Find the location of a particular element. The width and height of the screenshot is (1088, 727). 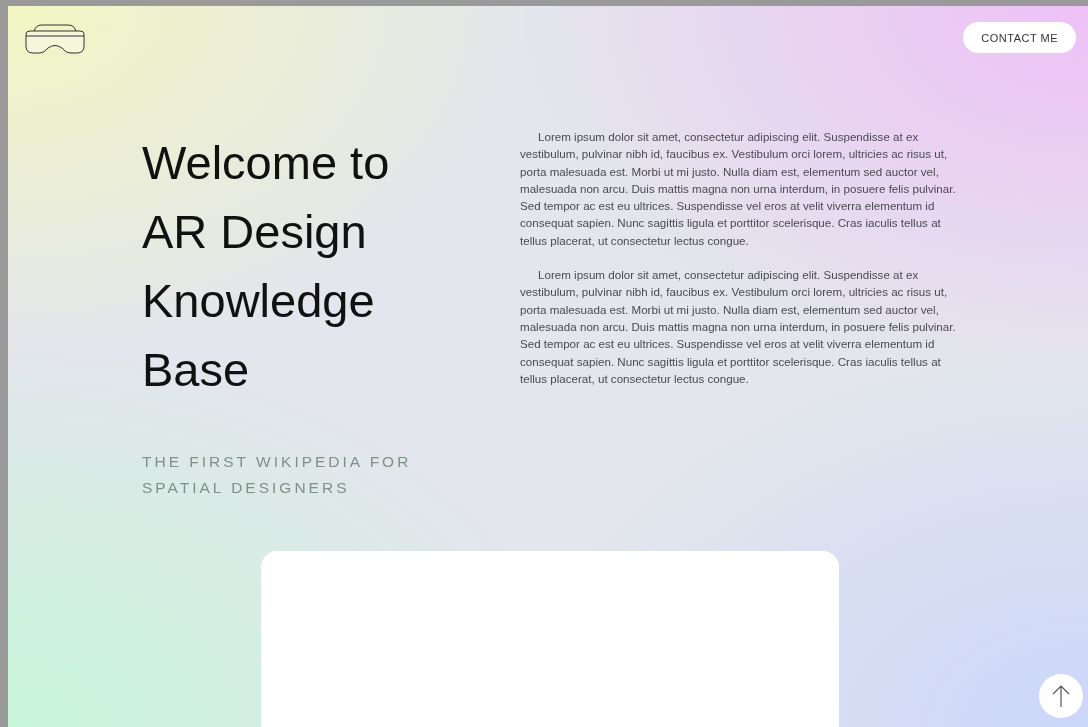

scroll-top-button is located at coordinates (1061, 696).